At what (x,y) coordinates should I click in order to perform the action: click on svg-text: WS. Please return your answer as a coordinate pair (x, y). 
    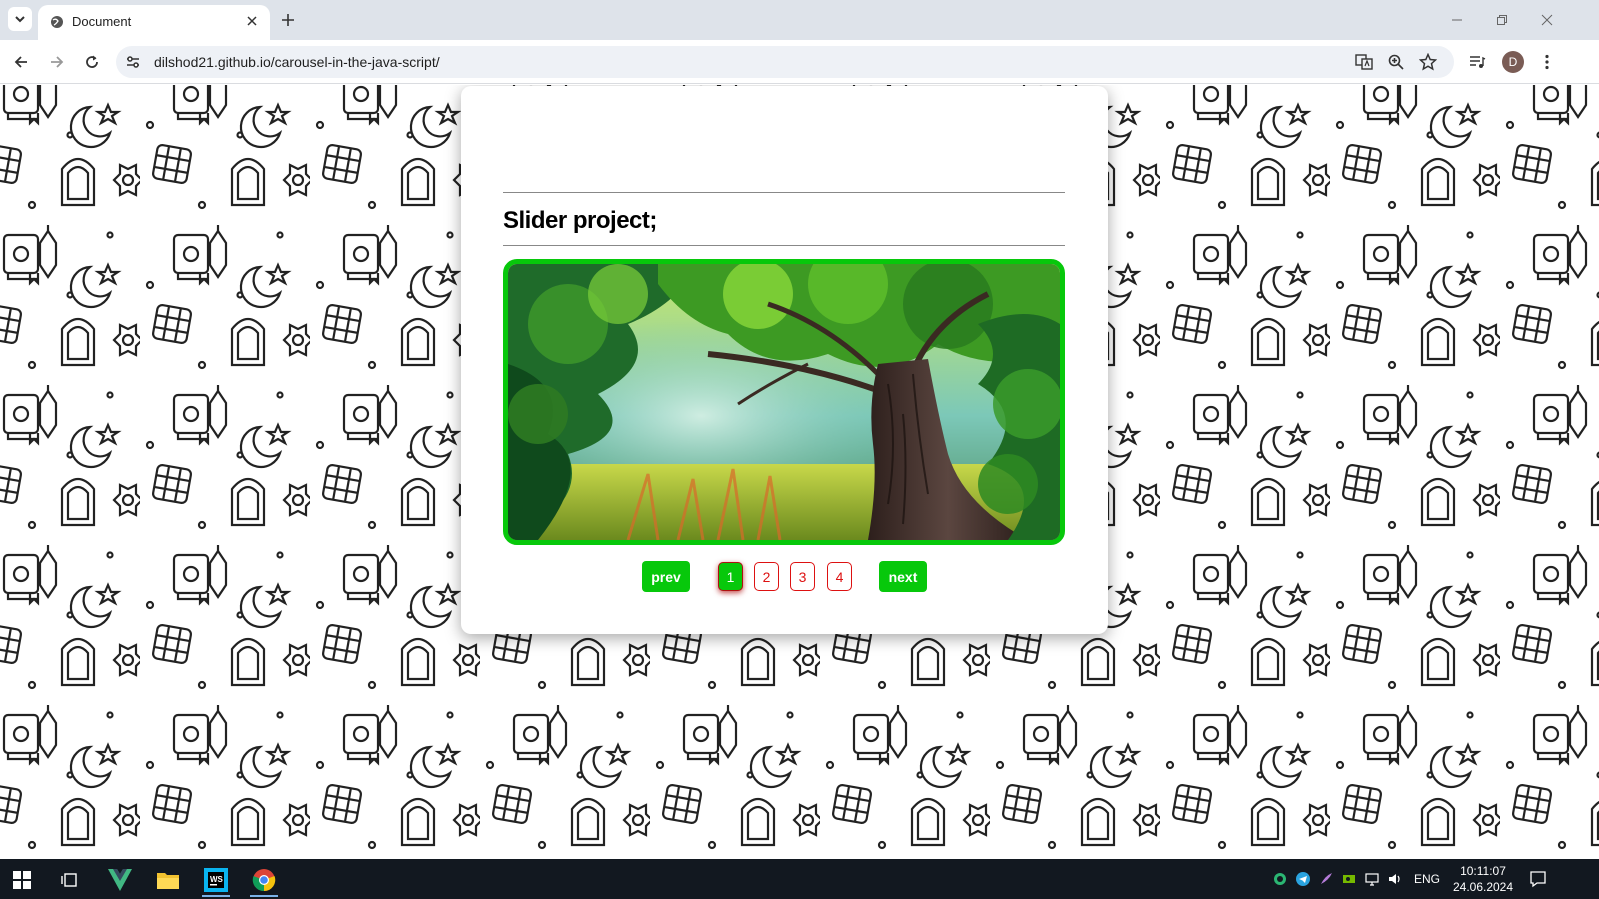
    Looking at the image, I should click on (217, 879).